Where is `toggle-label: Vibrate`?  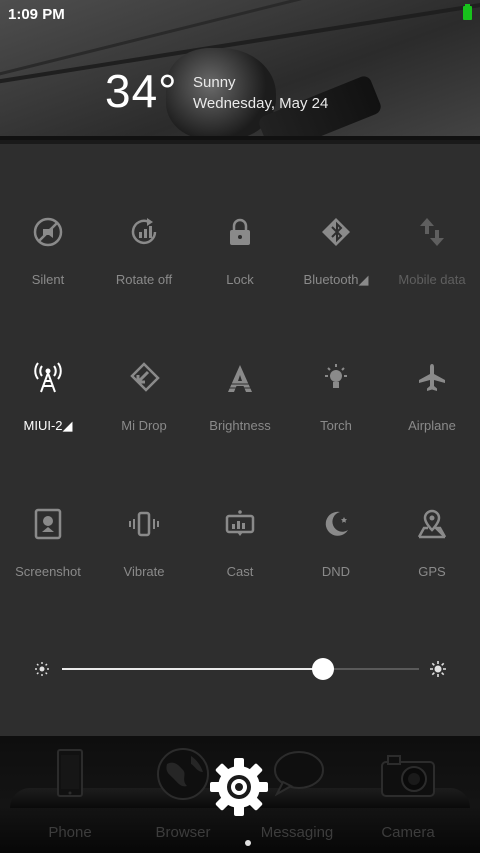 toggle-label: Vibrate is located at coordinates (144, 571).